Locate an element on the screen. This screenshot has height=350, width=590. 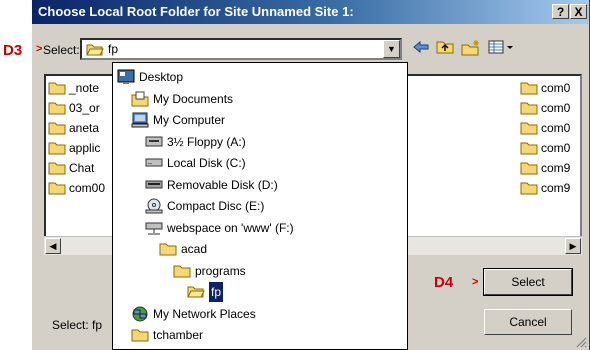
my-computer-icon is located at coordinates (140, 123).